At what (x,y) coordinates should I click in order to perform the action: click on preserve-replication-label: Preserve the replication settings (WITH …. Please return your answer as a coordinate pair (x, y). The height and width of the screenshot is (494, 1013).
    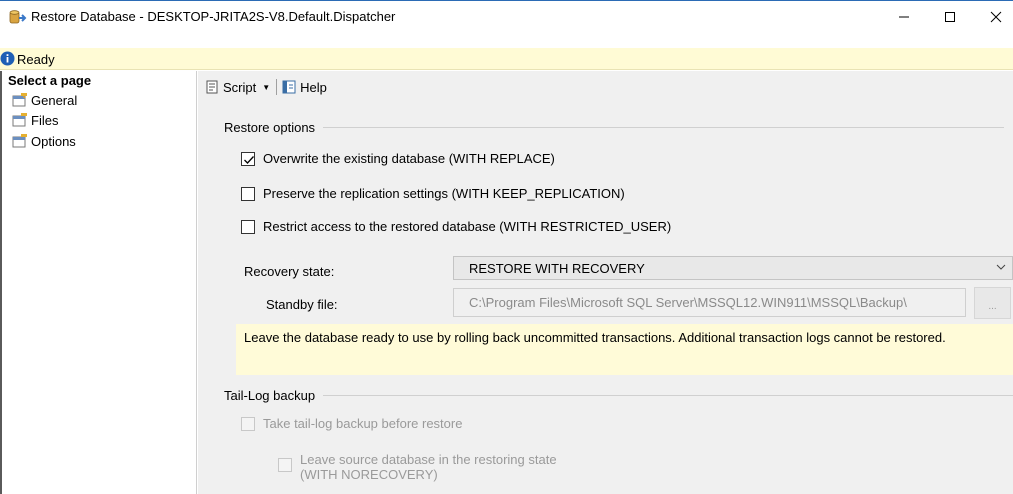
    Looking at the image, I should click on (444, 193).